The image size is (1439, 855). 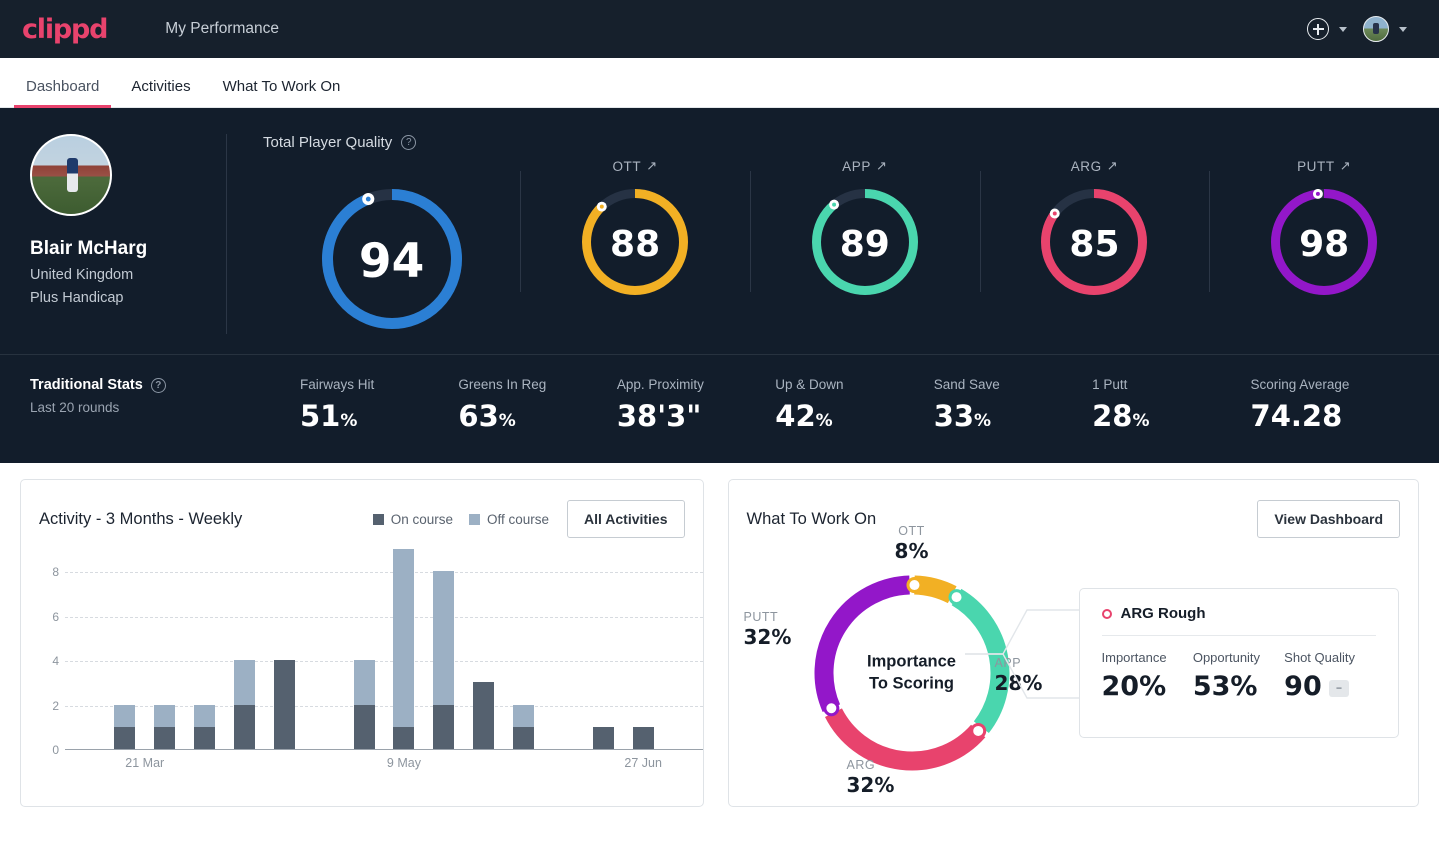 What do you see at coordinates (145, 763) in the screenshot?
I see `x-tick-label: 21 Mar` at bounding box center [145, 763].